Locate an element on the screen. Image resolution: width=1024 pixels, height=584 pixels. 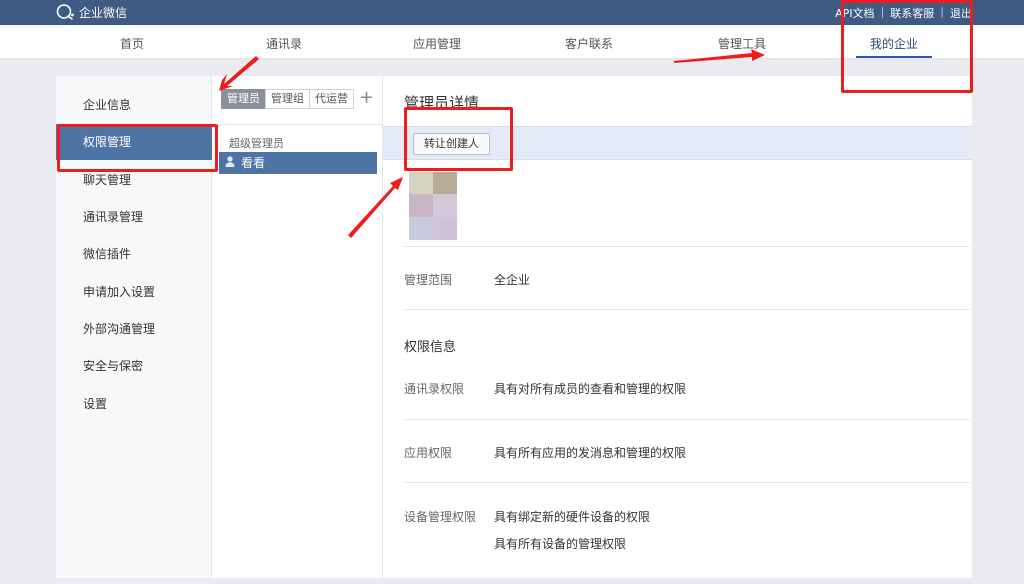
add-icon: + is located at coordinates (366, 98).